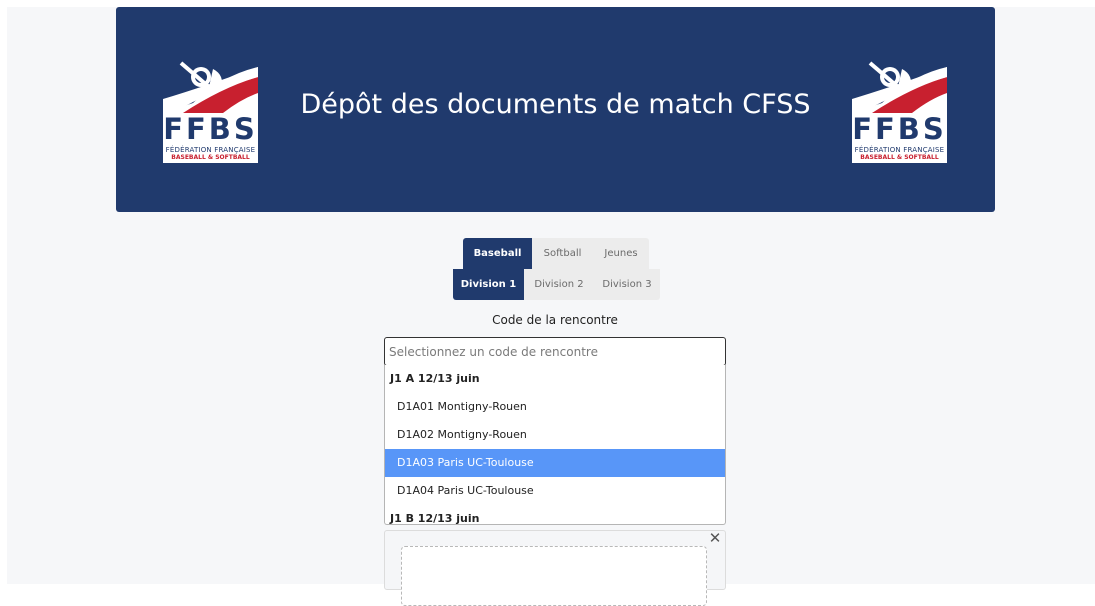 The height and width of the screenshot is (606, 1095). What do you see at coordinates (559, 284) in the screenshot?
I see `tab-division-2: Division 2` at bounding box center [559, 284].